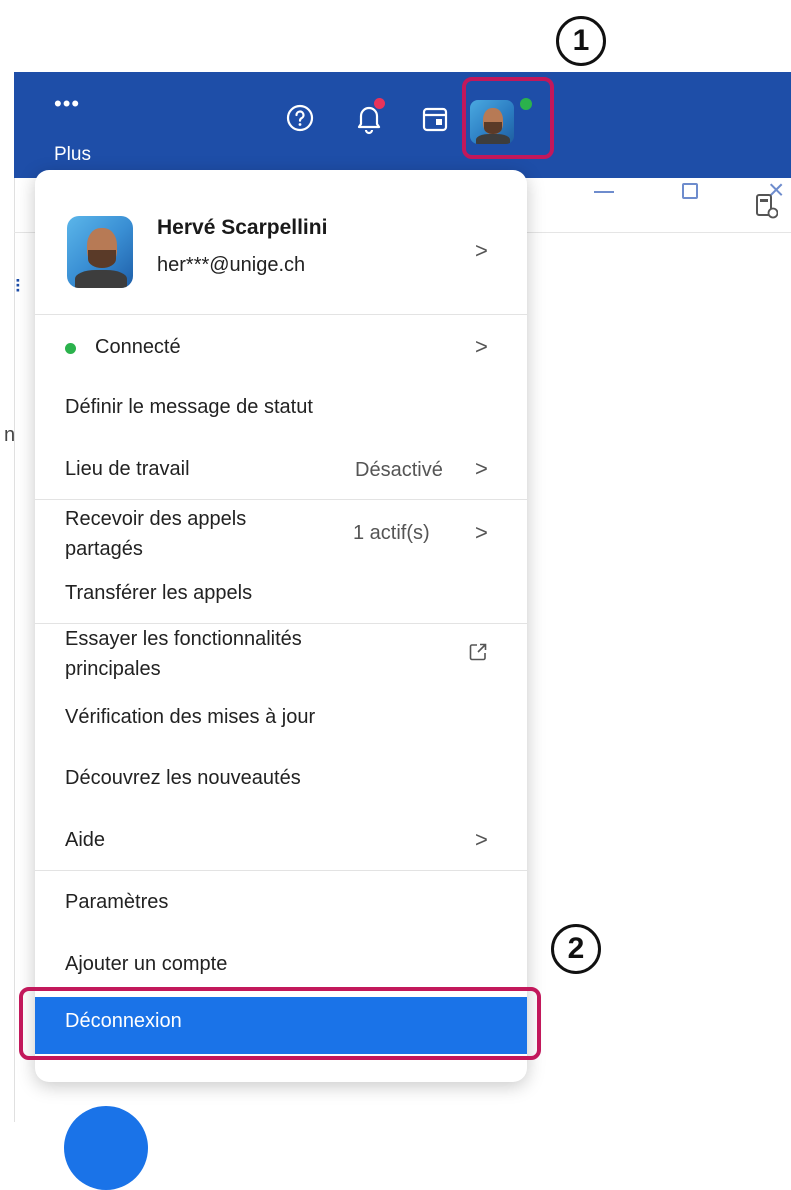 This screenshot has width=791, height=1190. I want to click on profile-email: her***@unige.ch, so click(231, 265).